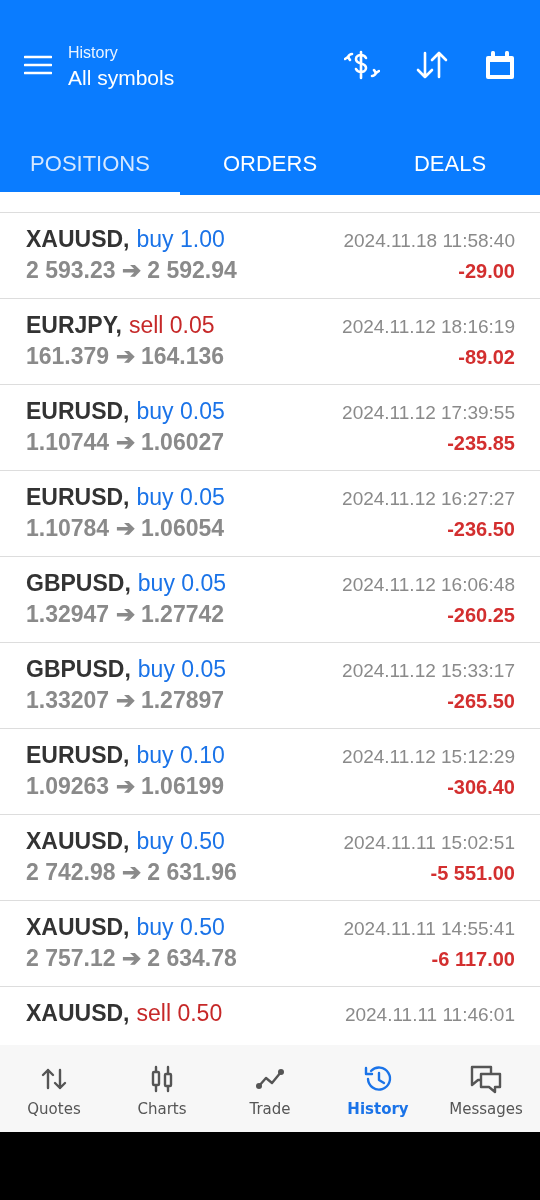 The height and width of the screenshot is (1200, 540). What do you see at coordinates (481, 701) in the screenshot?
I see `profit: -265.50` at bounding box center [481, 701].